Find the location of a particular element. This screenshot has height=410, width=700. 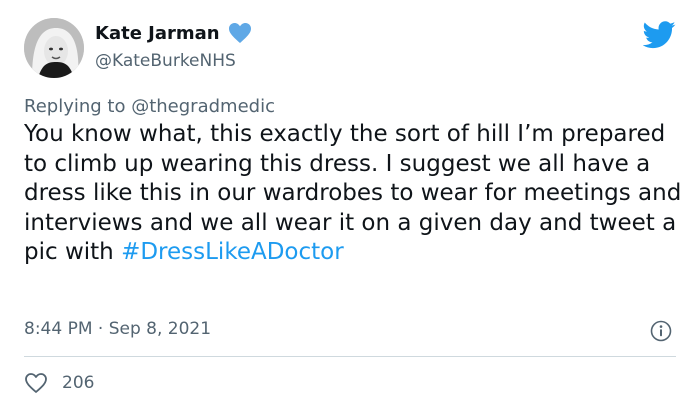

info-icon is located at coordinates (661, 331).